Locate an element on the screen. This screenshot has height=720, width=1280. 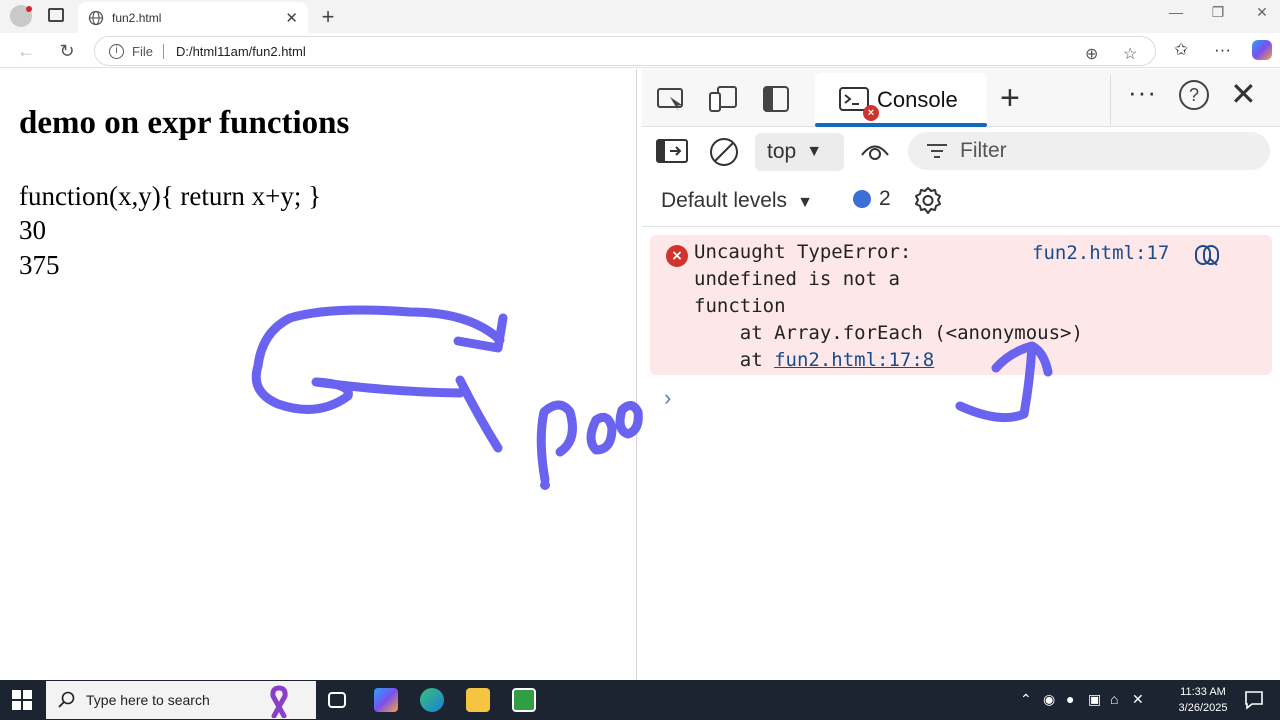
profile-notification-dot is located at coordinates (29, 9).